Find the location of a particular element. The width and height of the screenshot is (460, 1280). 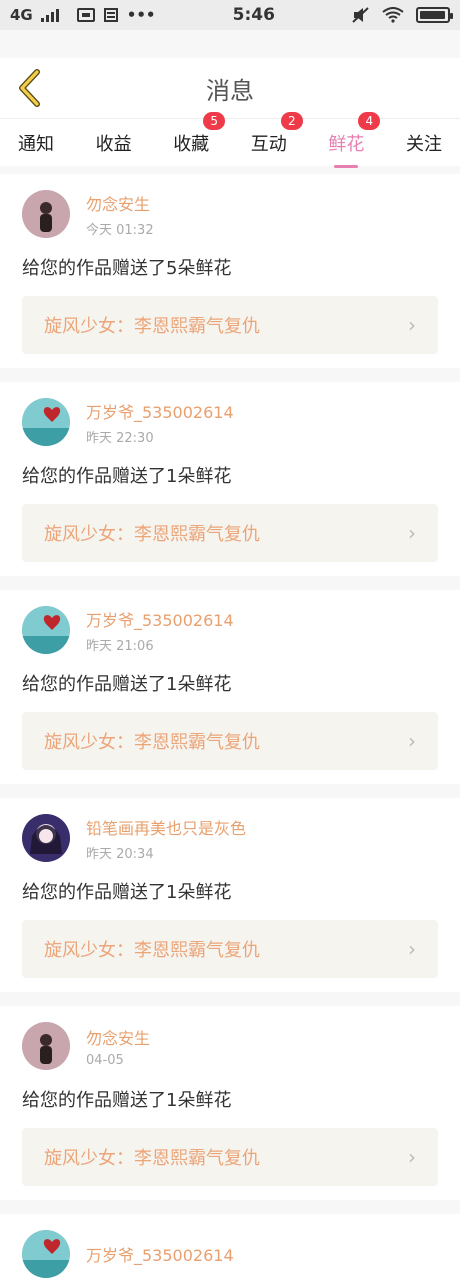

message-card: 万岁爷_535002614 is located at coordinates (230, 1247).